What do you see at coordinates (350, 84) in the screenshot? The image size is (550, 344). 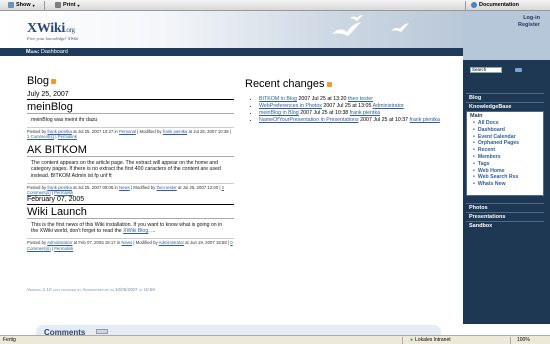 I see `recent-changes-heading: Recent changes` at bounding box center [350, 84].